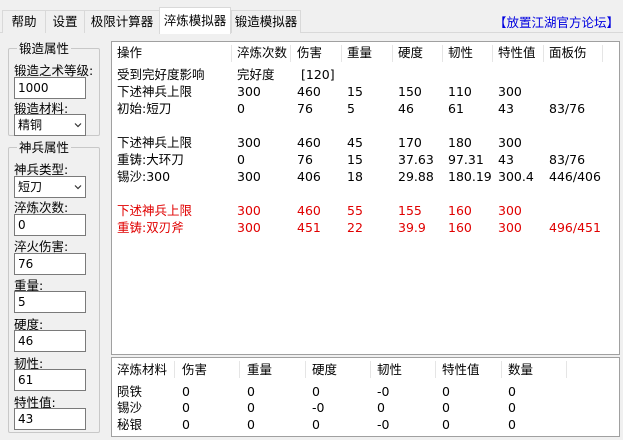 This screenshot has height=440, width=623. Describe the element at coordinates (260, 369) in the screenshot. I see `material-header-weight: 重量` at that location.